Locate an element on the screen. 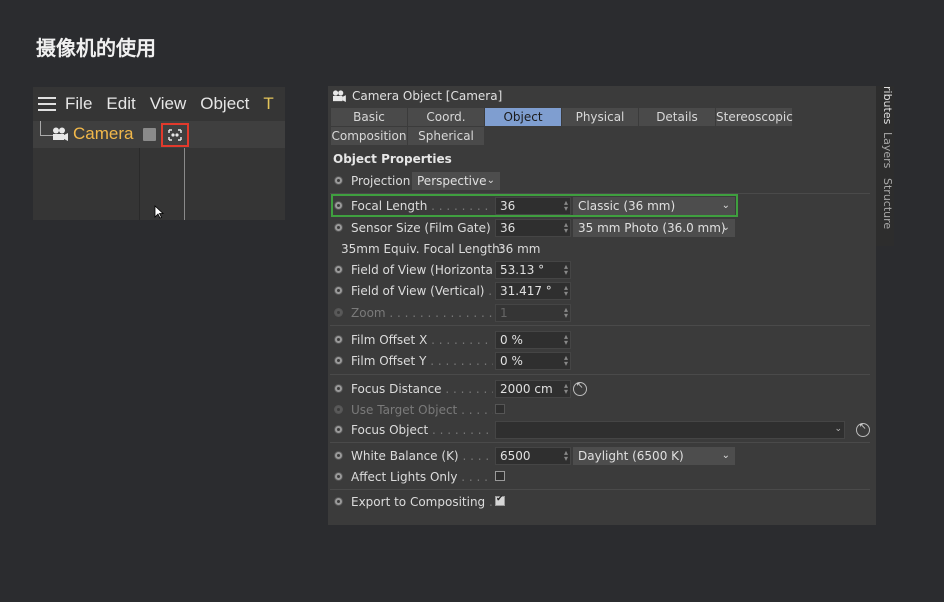 This screenshot has width=944, height=602. hamburger-menu-icon is located at coordinates (47, 104).